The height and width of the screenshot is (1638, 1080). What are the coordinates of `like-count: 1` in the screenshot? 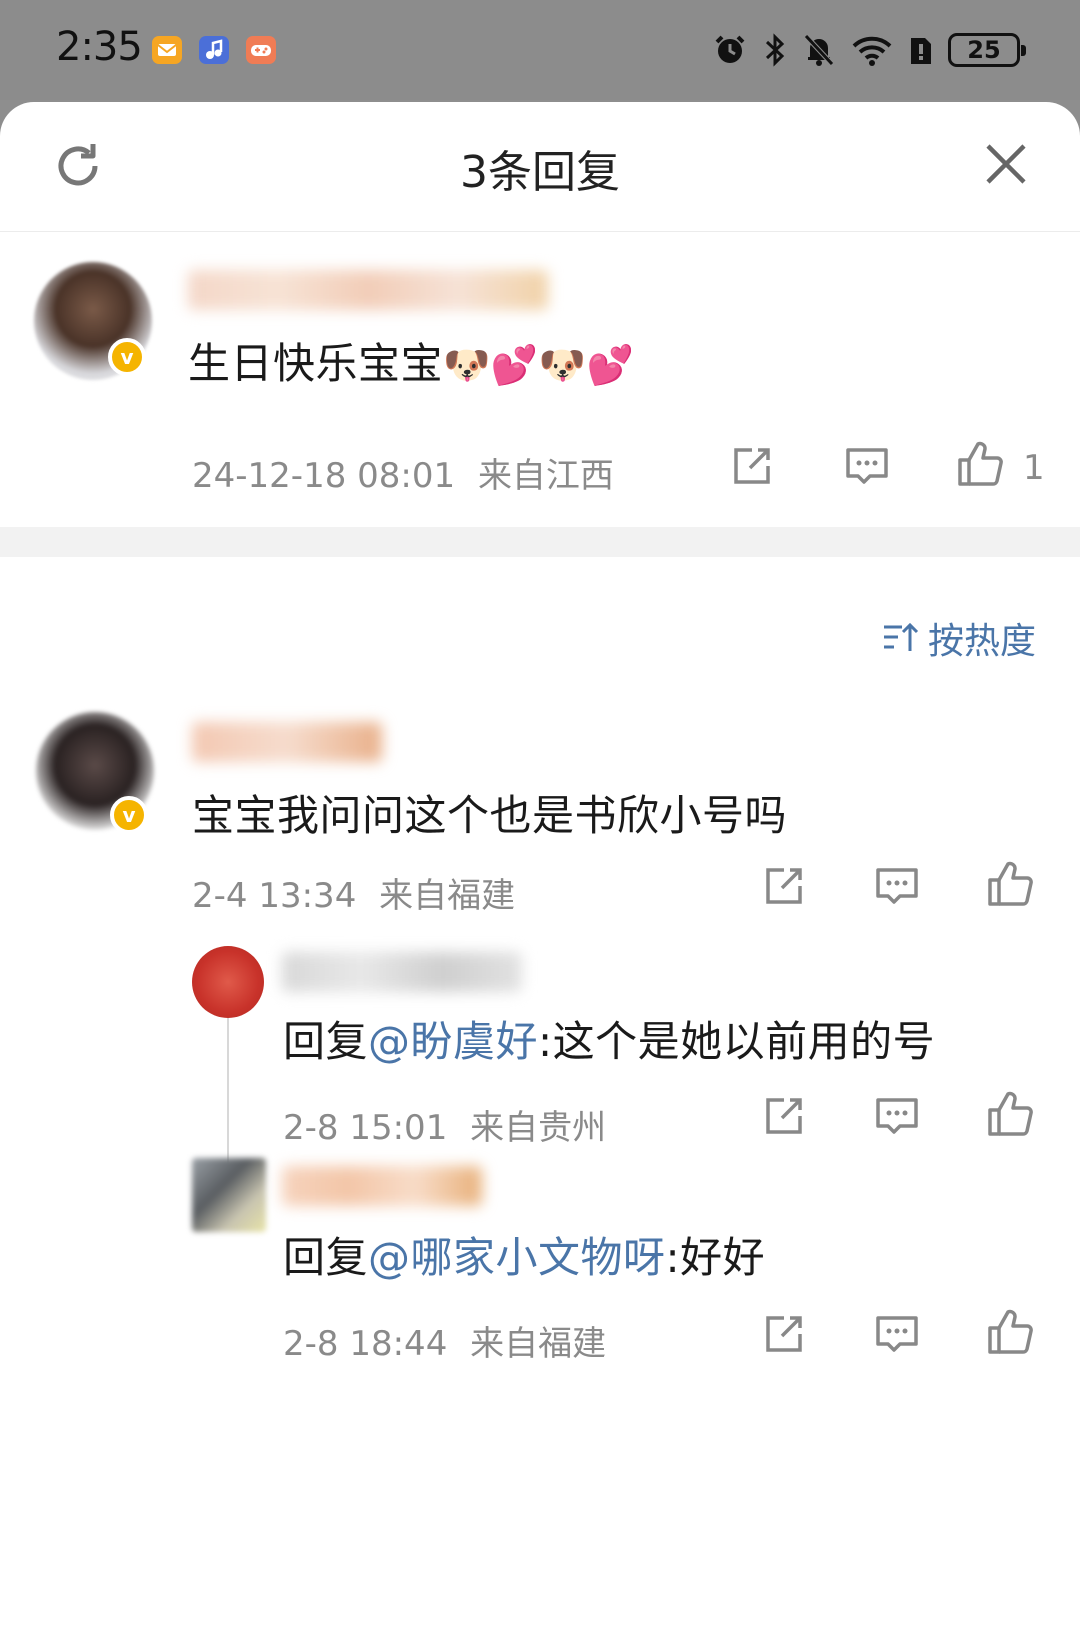 It's located at (1034, 468).